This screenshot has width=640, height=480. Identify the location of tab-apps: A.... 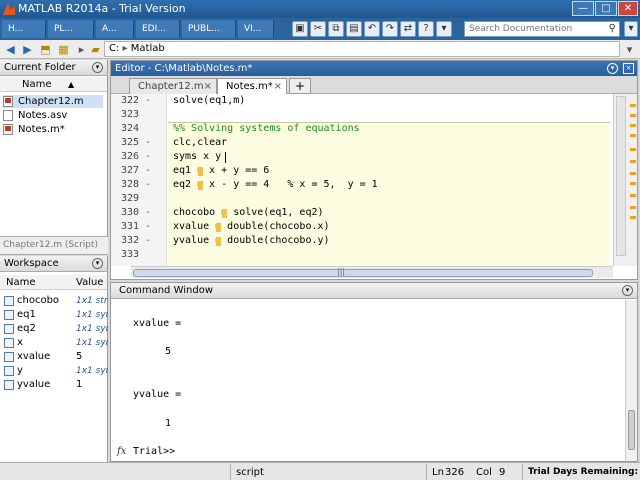
(115, 29).